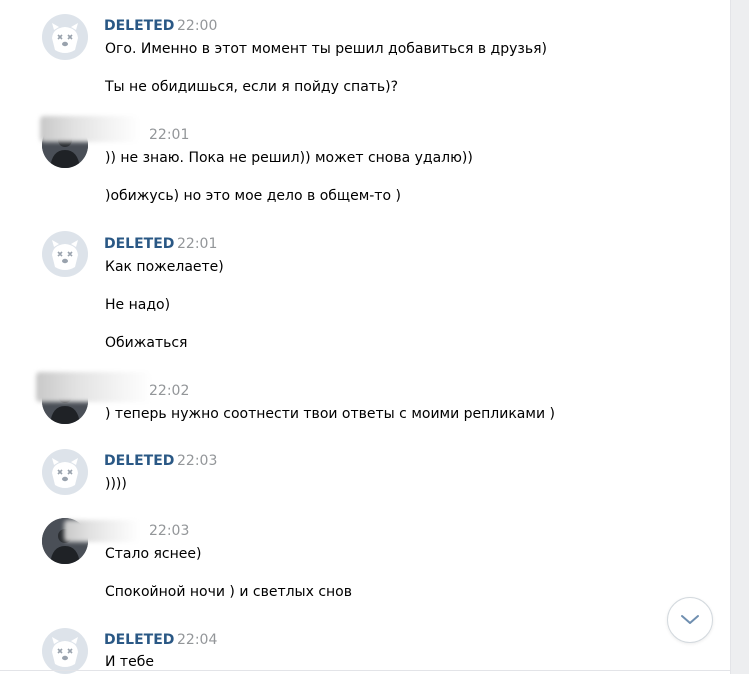 The height and width of the screenshot is (674, 749). Describe the element at coordinates (365, 670) in the screenshot. I see `composer-divider` at that location.